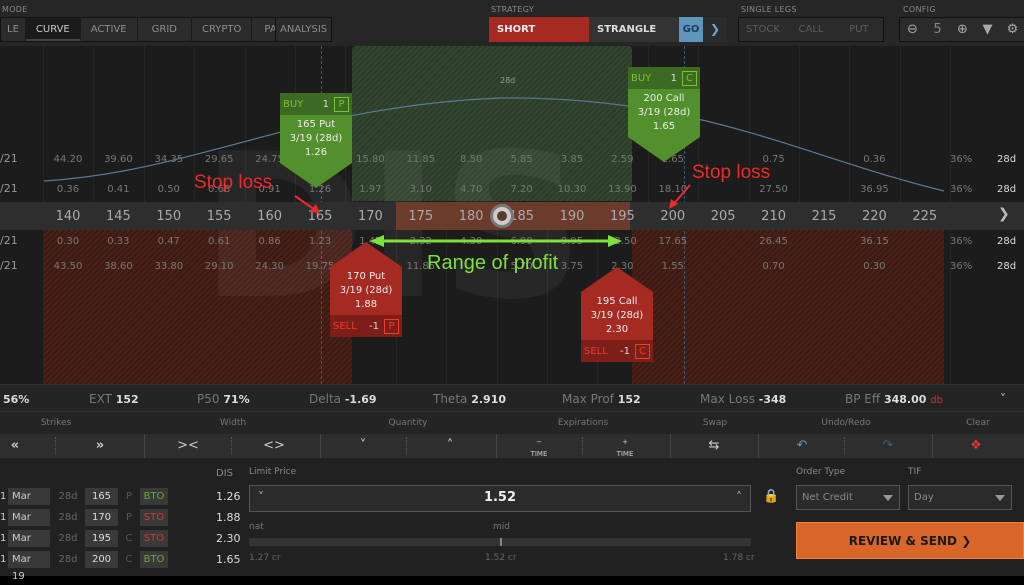 This screenshot has height=585, width=1024. What do you see at coordinates (888, 446) in the screenshot?
I see `redo-icon: ↷` at bounding box center [888, 446].